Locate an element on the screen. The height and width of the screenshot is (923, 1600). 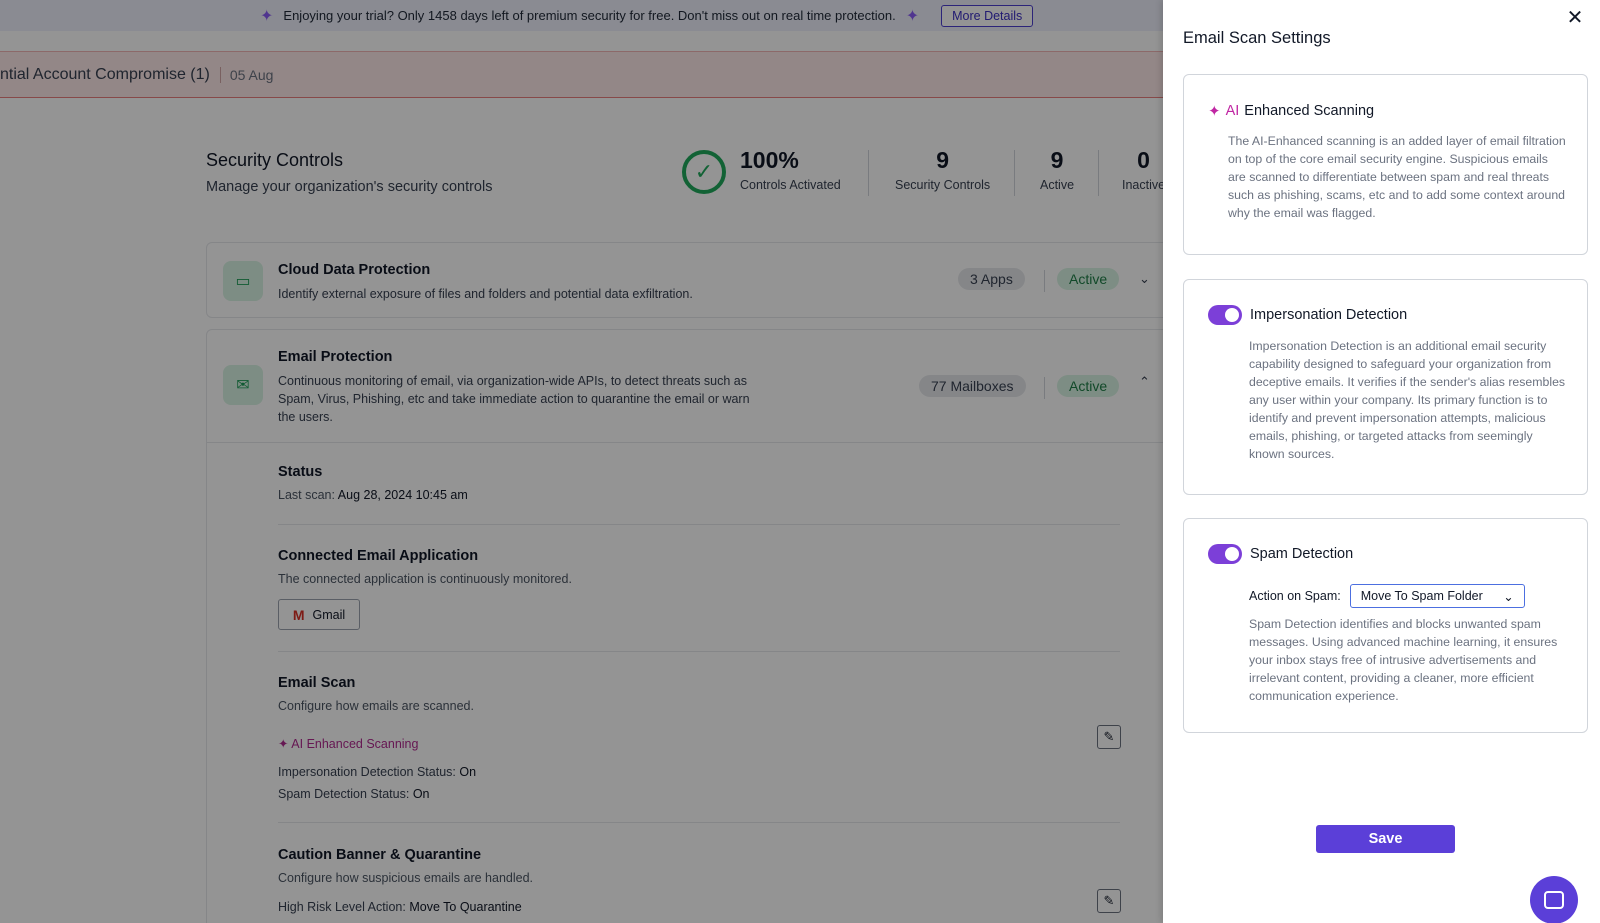
spam-action-row: Action on Spam: Move To Spam Folder ⌄ is located at coordinates (1387, 596).